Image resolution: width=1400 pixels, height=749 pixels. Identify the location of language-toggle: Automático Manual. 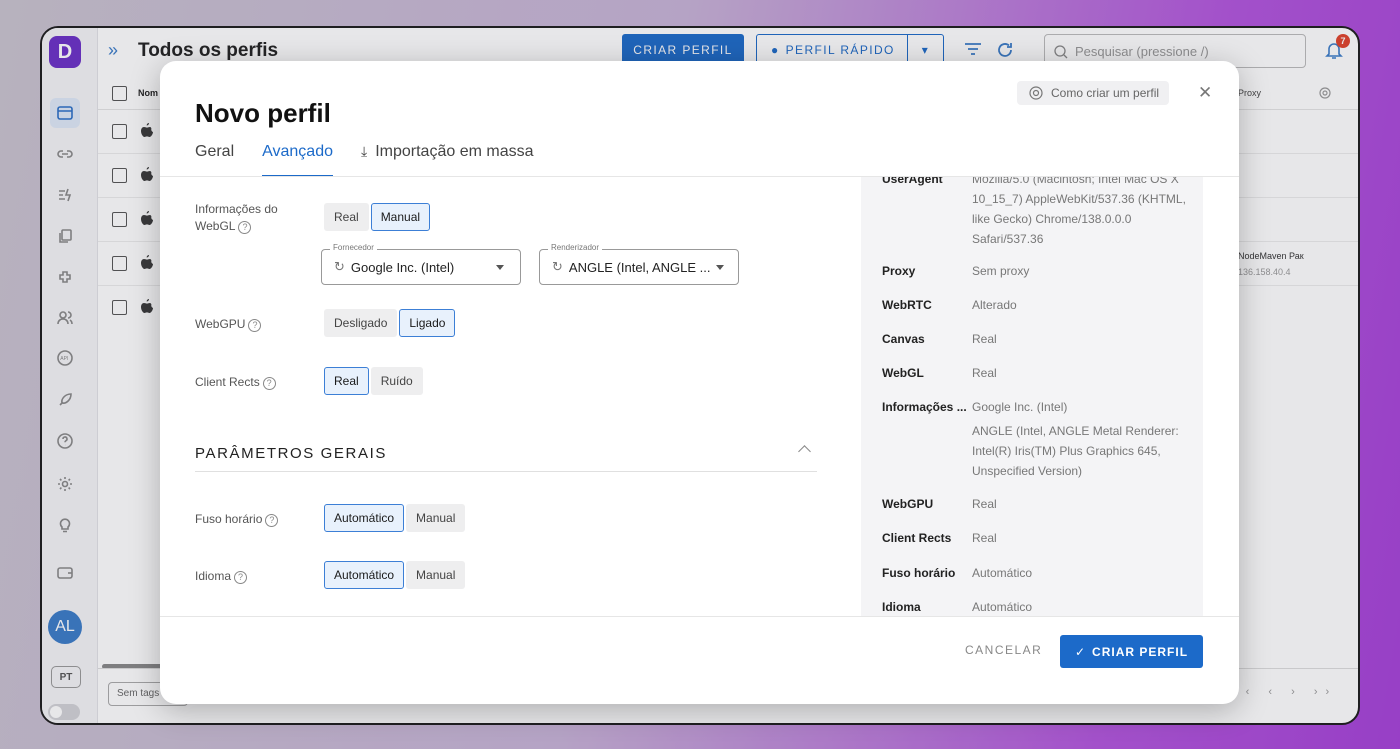
(395, 575).